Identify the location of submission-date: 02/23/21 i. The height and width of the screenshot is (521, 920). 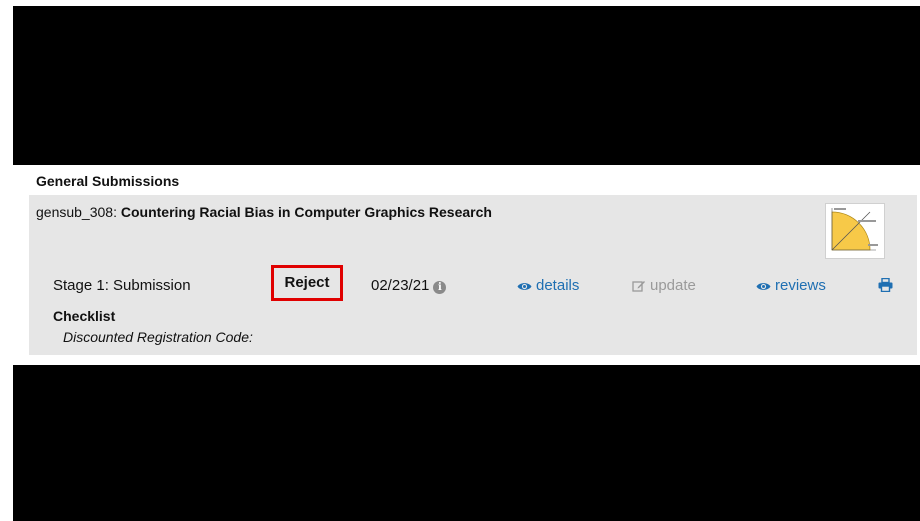
(409, 286).